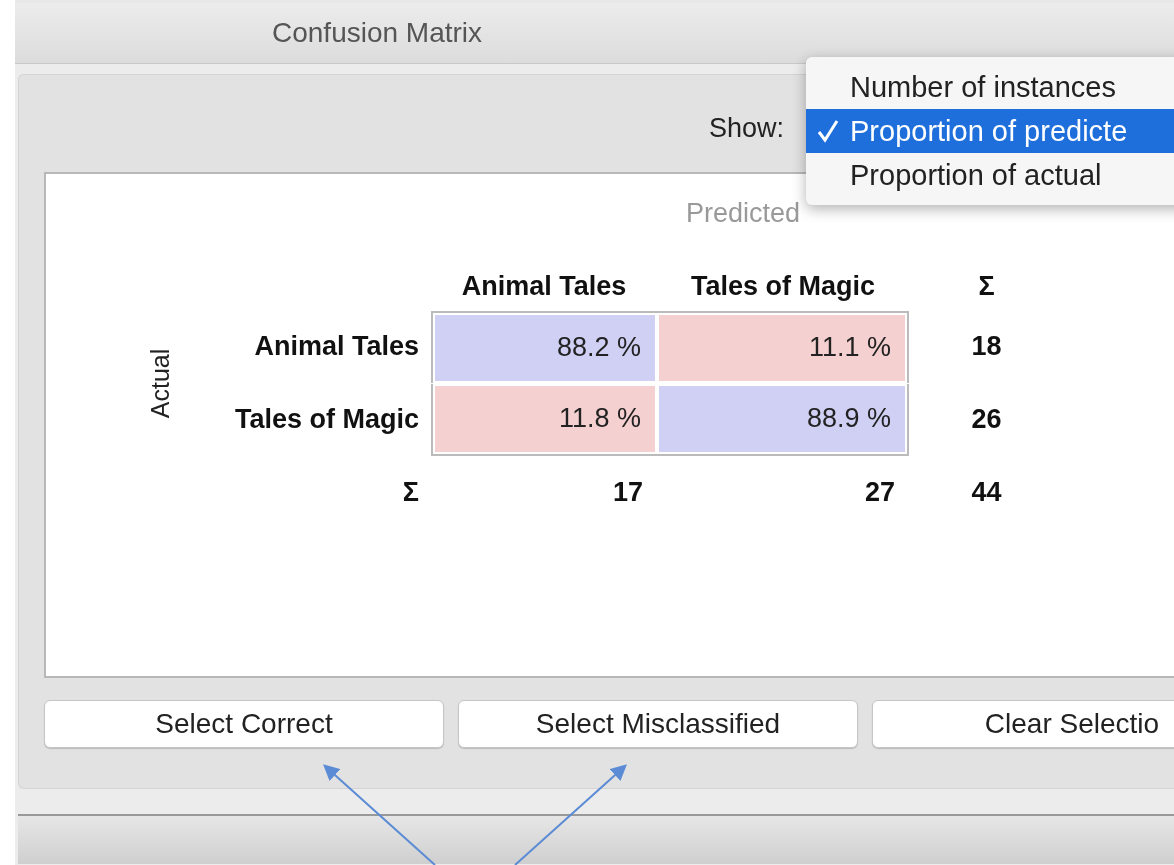 This screenshot has height=865, width=1174. I want to click on window-title: Confusion Matrix, so click(377, 33).